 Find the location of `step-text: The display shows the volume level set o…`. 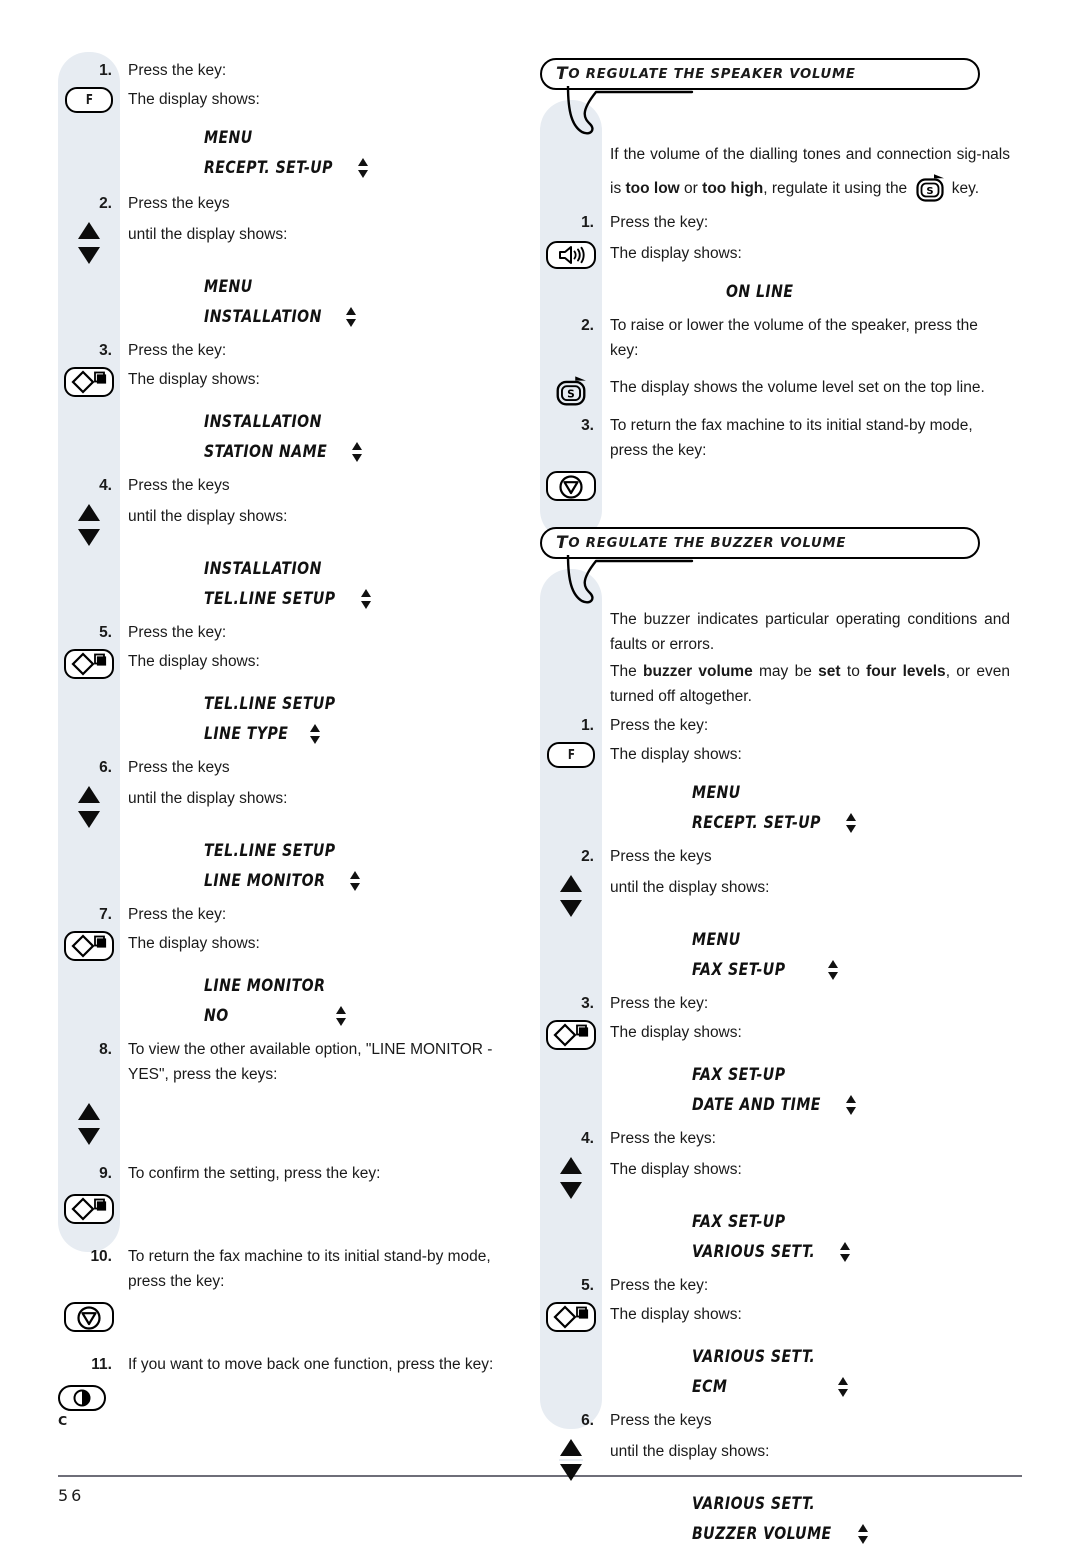

step-text: The display shows the volume level set o… is located at coordinates (797, 387).